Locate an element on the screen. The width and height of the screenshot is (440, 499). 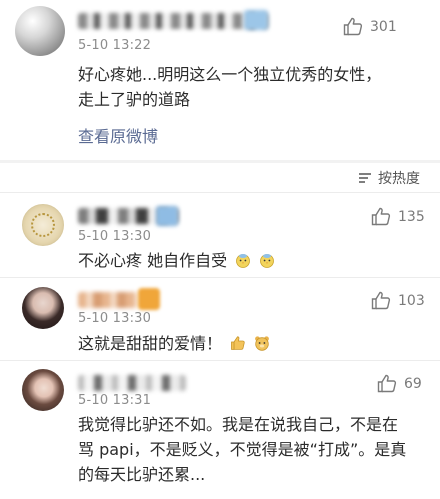
comment-2-time: 5-10 13:30 is located at coordinates (115, 318).